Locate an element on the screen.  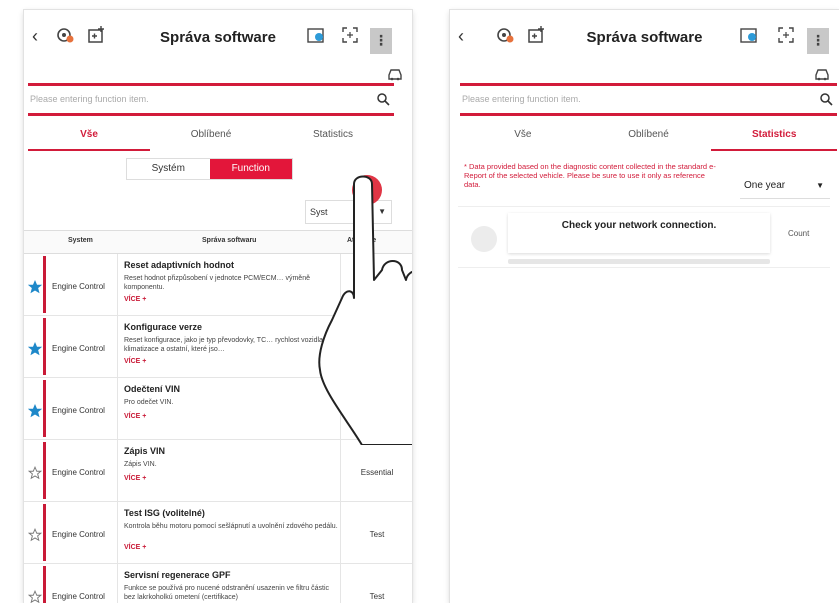
row-function-name: Konfigurace verze is located at coordinates (163, 327).